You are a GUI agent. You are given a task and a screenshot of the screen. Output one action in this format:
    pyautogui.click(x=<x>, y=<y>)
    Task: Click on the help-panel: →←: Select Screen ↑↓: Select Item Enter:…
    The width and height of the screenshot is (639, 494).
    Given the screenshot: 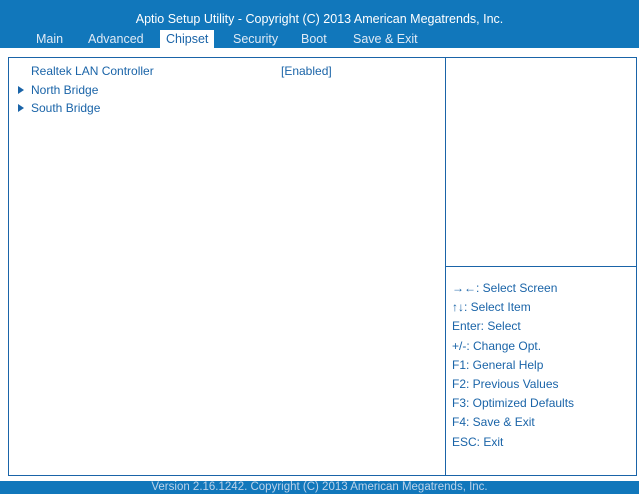 What is the action you would take?
    pyautogui.click(x=513, y=365)
    